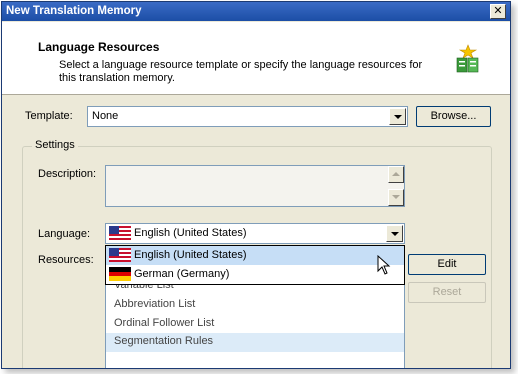 The height and width of the screenshot is (374, 518). I want to click on page-title: Language Resources, so click(99, 47).